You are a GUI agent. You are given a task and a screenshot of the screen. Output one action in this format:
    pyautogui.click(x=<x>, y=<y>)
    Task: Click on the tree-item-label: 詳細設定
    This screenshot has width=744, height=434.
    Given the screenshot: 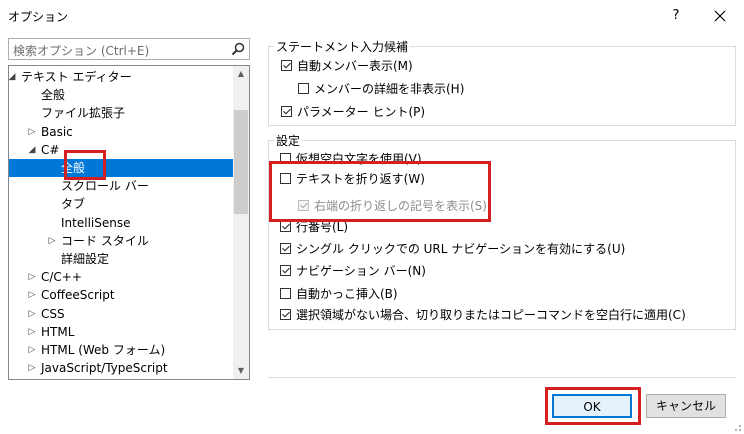 What is the action you would take?
    pyautogui.click(x=85, y=259)
    